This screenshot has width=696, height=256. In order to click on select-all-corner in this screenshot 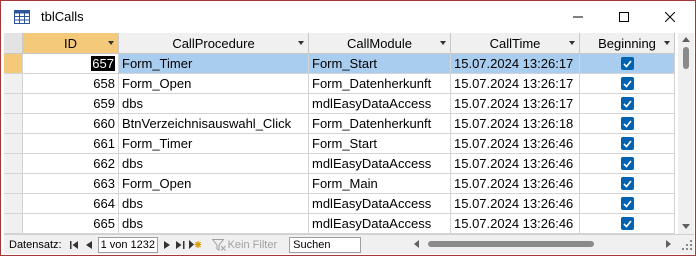, I will do `click(13, 43)`.